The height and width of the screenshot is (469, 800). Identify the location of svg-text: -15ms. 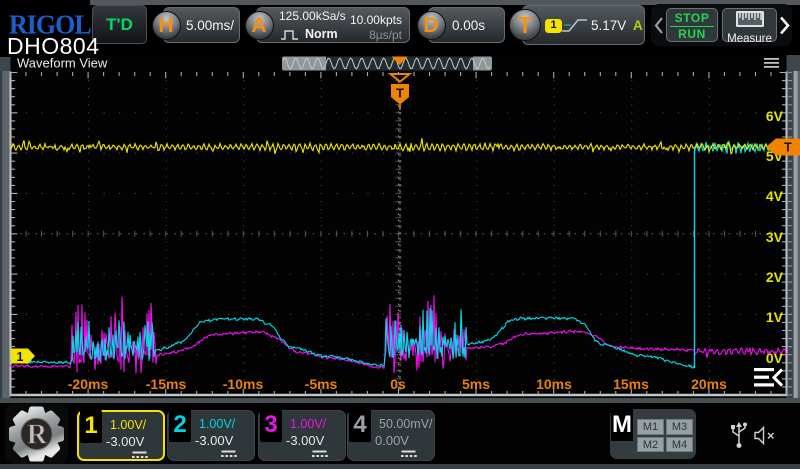
(166, 384).